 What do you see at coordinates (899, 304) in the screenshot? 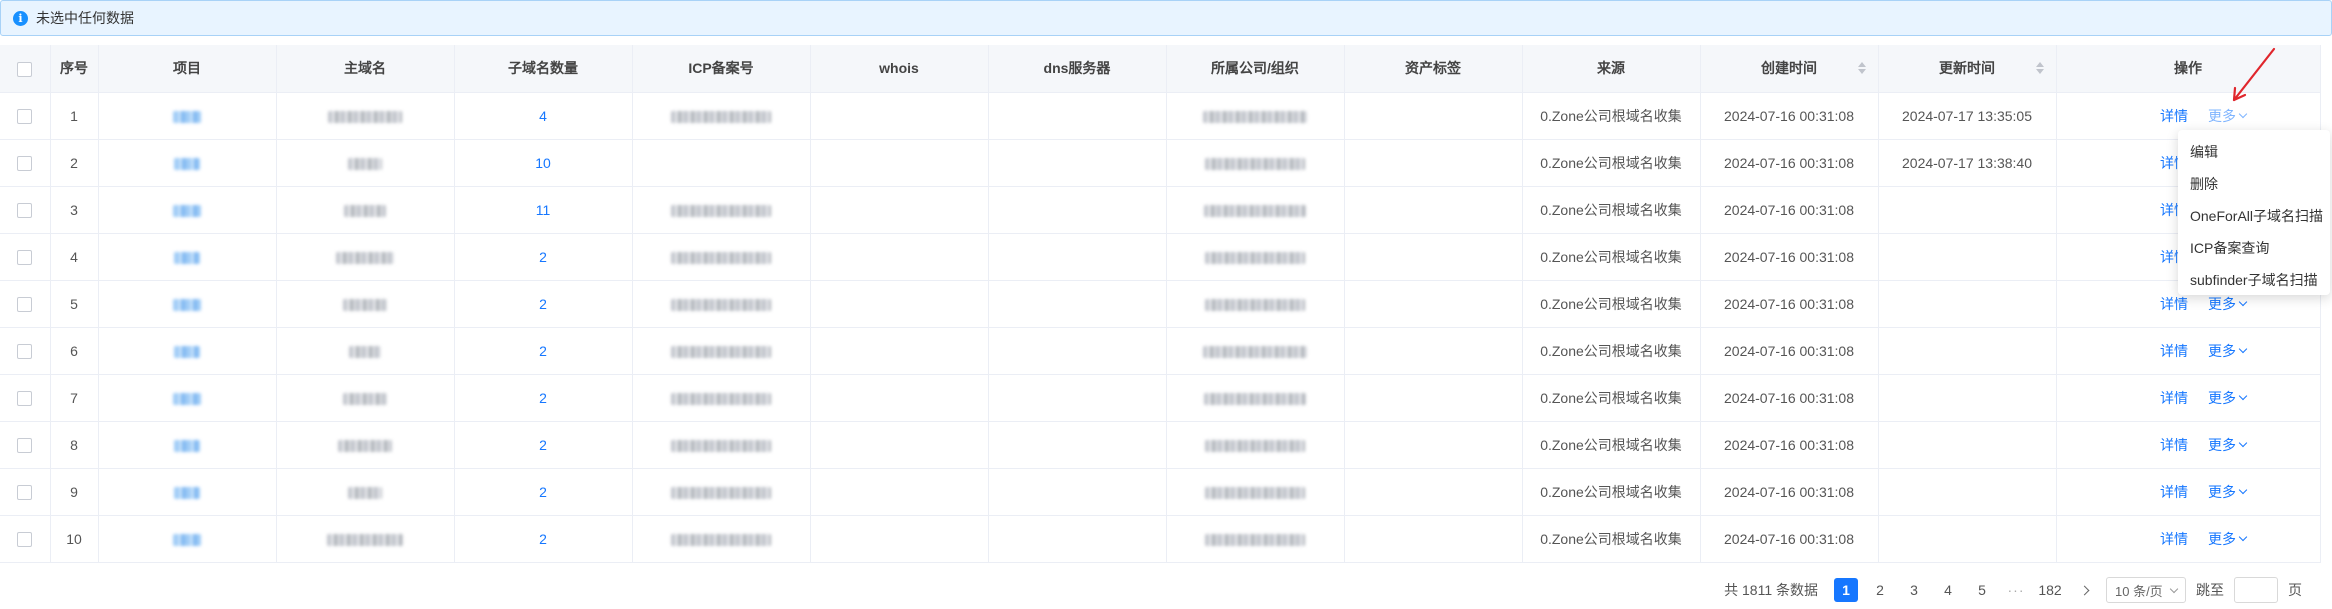
I see `whois-cell` at bounding box center [899, 304].